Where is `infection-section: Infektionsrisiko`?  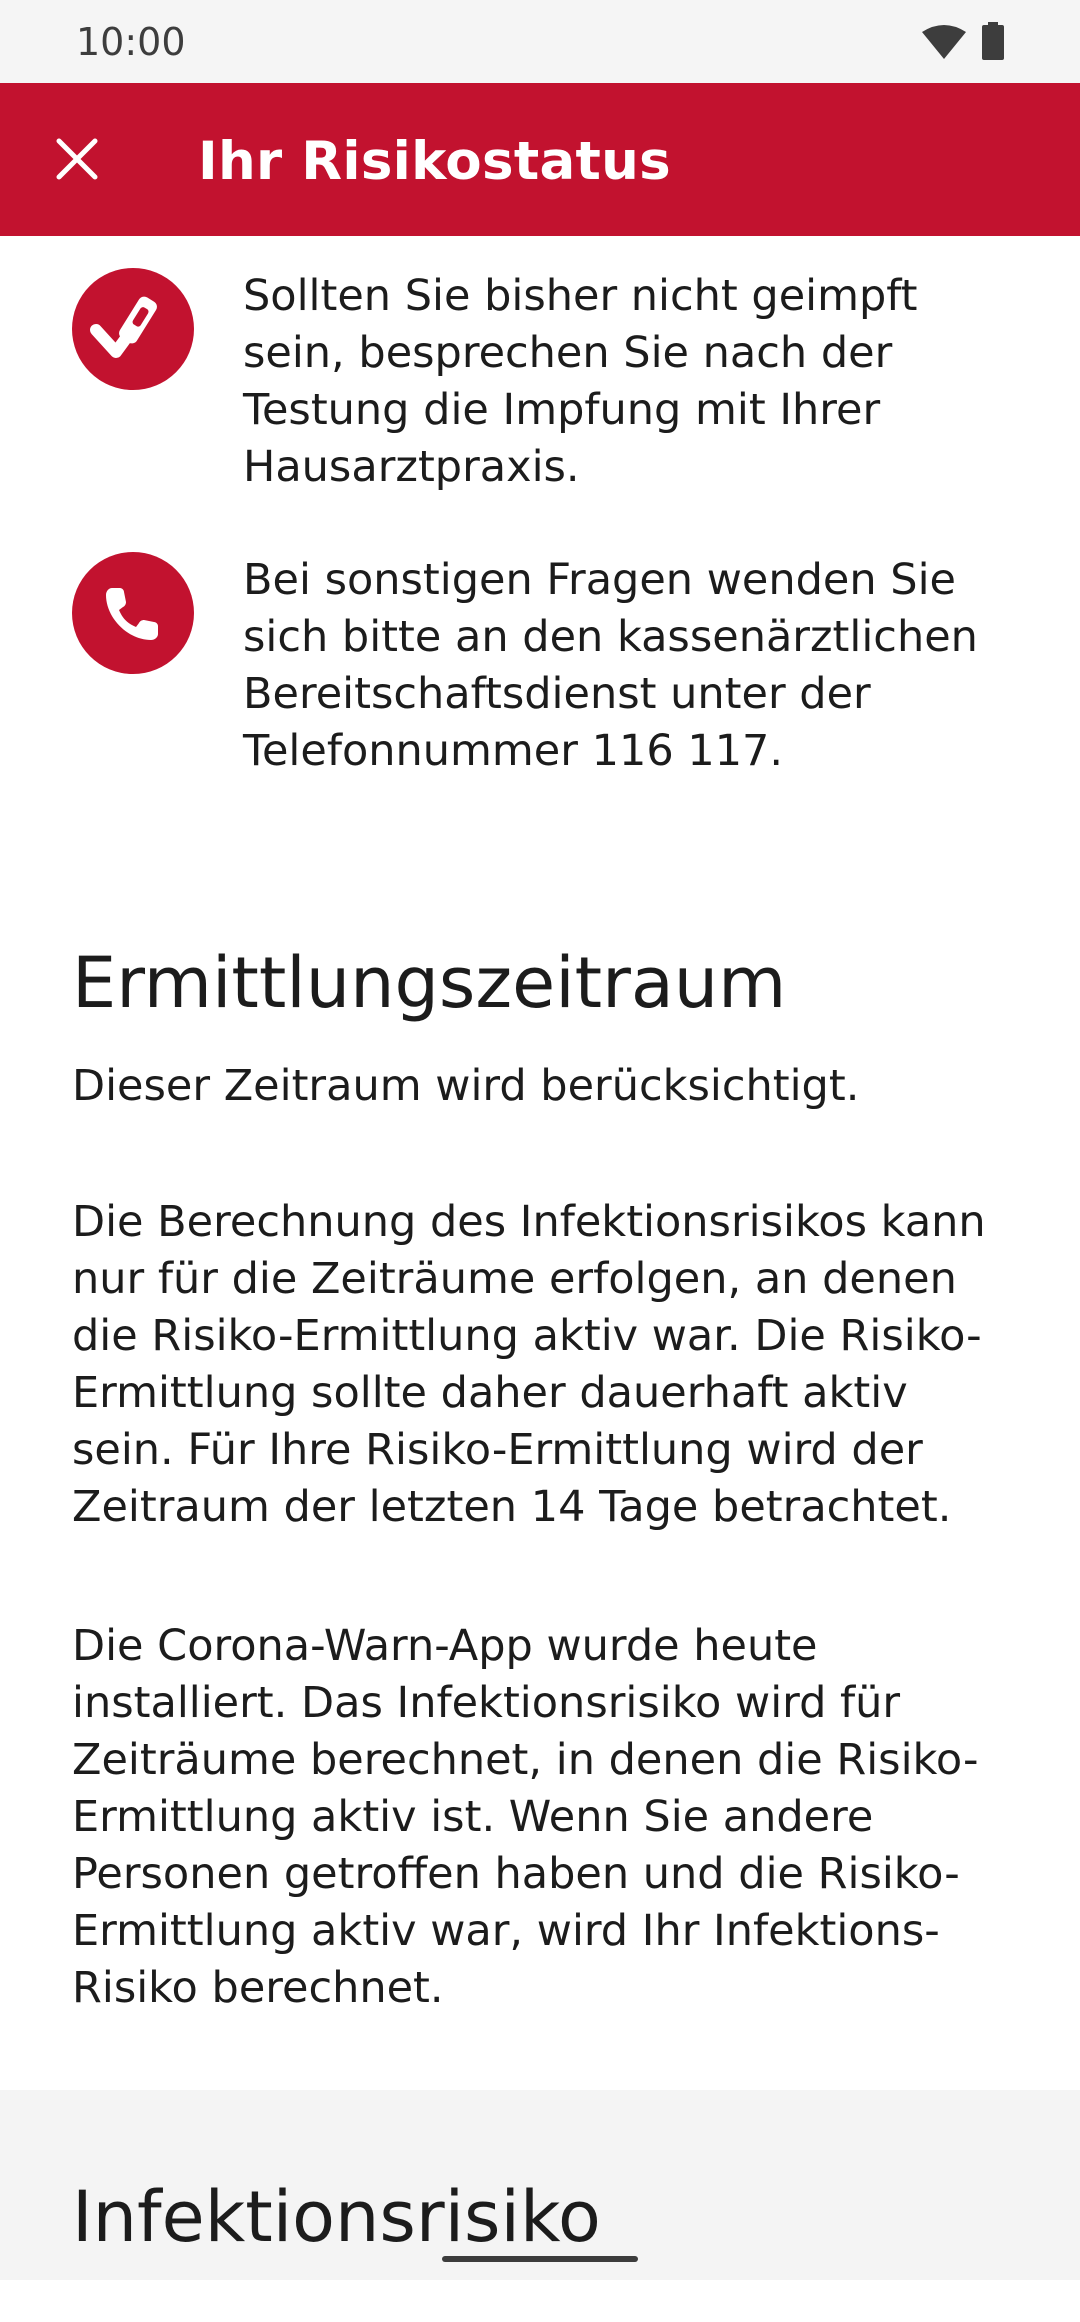 infection-section: Infektionsrisiko is located at coordinates (540, 2185).